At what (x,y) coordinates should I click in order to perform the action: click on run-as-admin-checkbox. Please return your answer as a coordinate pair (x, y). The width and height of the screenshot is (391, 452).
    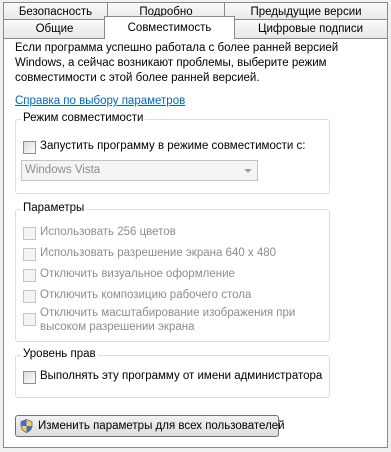
    Looking at the image, I should click on (29, 377).